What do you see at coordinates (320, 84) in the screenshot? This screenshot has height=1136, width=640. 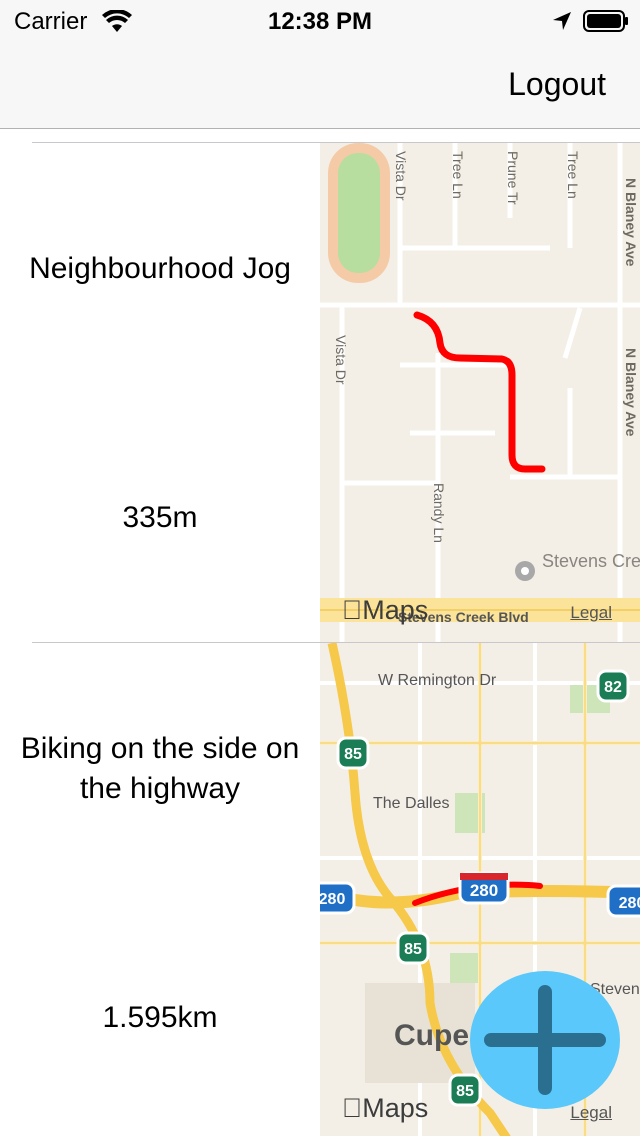 I see `navigation-bar: Logout` at bounding box center [320, 84].